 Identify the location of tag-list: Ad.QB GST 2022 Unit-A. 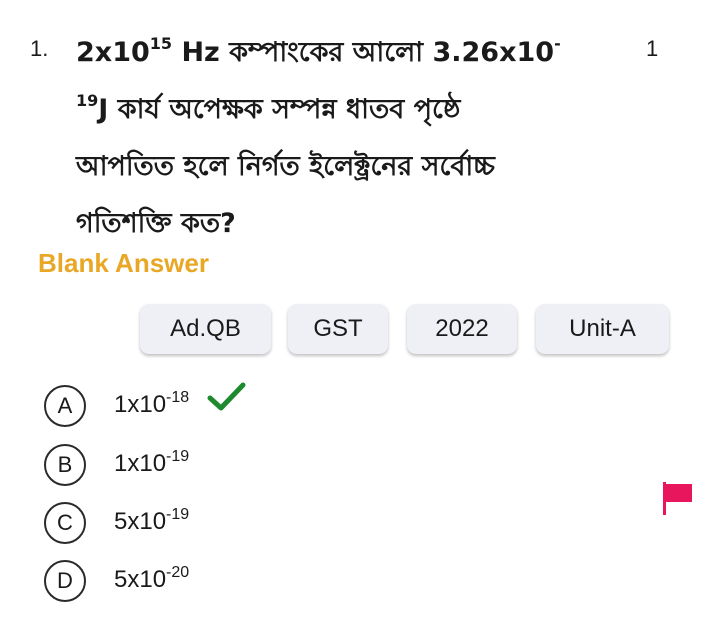
(410, 329).